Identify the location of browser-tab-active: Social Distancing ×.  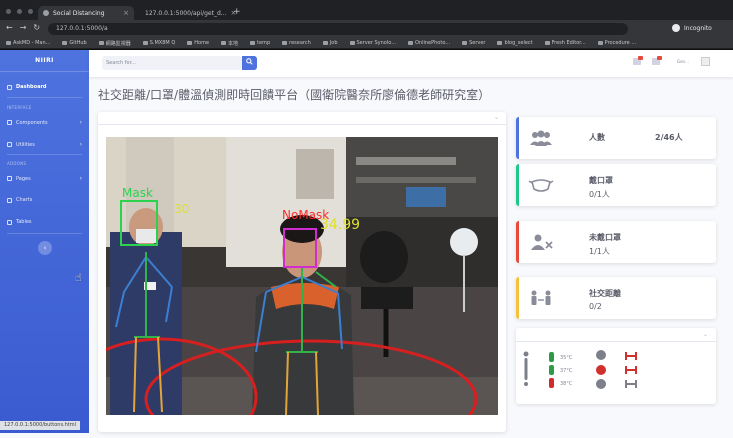
(86, 13).